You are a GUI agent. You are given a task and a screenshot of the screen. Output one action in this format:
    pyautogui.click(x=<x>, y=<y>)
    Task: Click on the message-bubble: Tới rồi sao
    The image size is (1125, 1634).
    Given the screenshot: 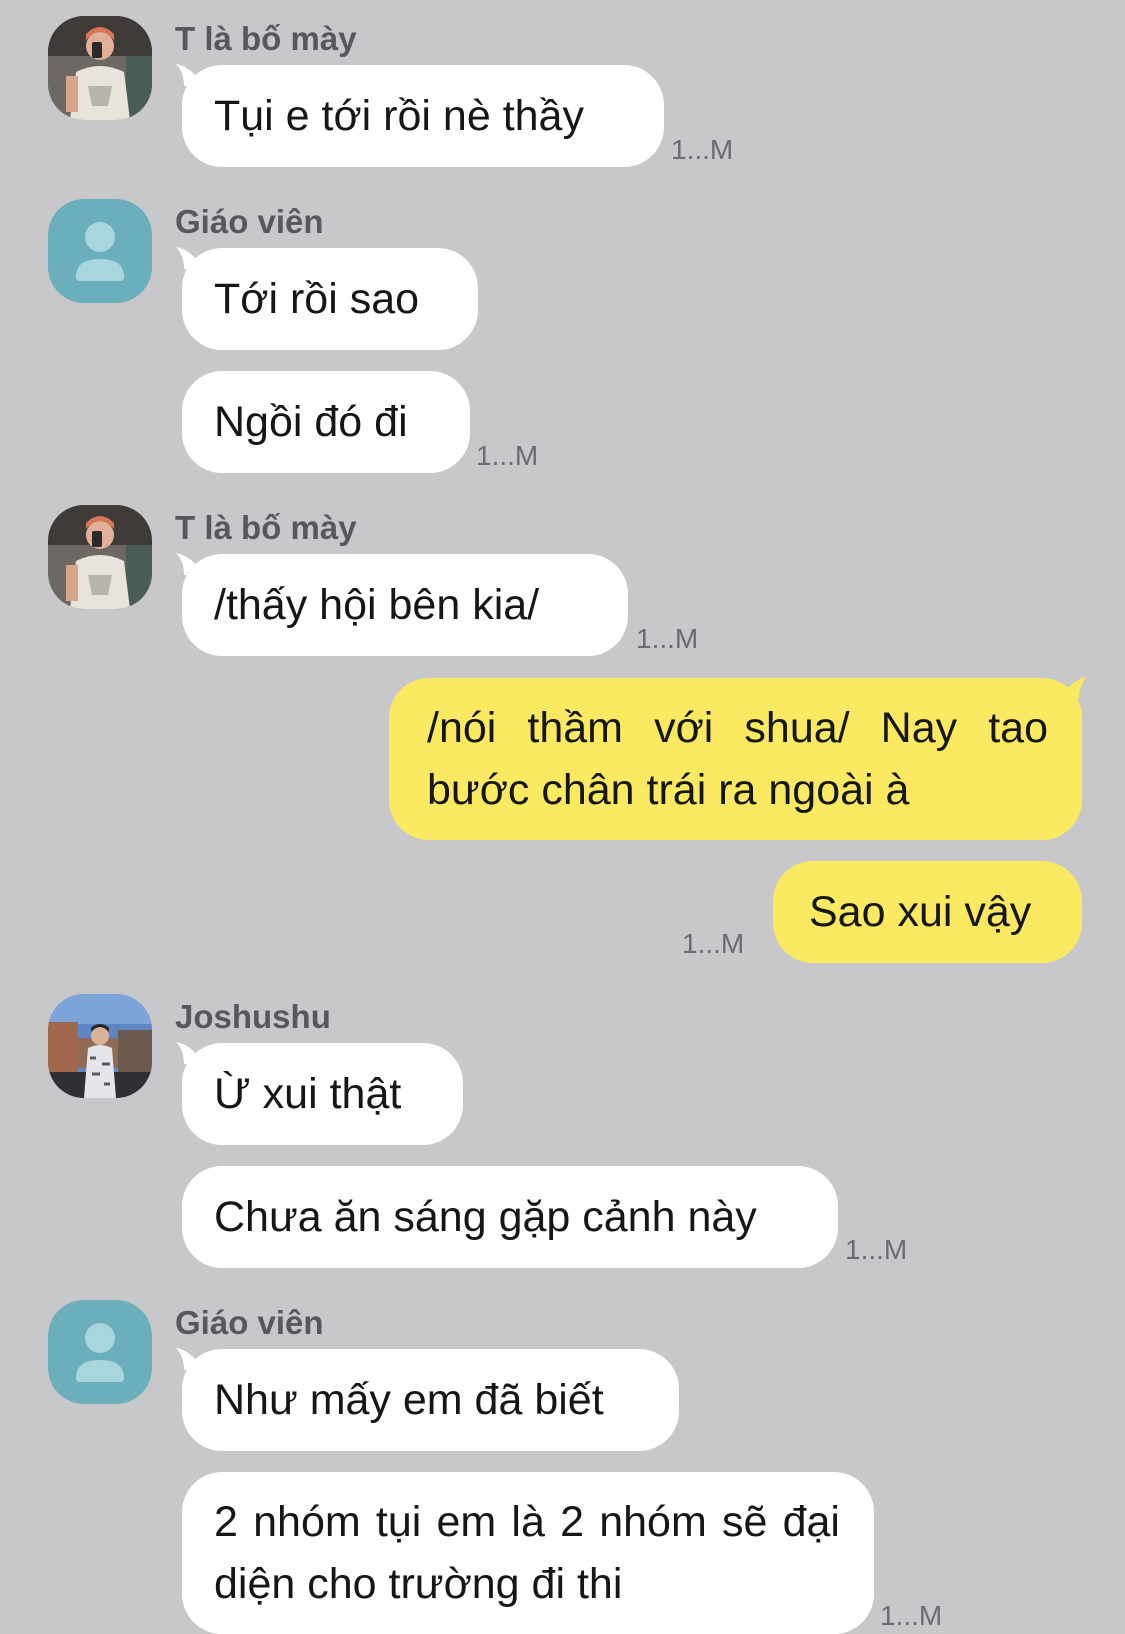 What is the action you would take?
    pyautogui.click(x=330, y=299)
    